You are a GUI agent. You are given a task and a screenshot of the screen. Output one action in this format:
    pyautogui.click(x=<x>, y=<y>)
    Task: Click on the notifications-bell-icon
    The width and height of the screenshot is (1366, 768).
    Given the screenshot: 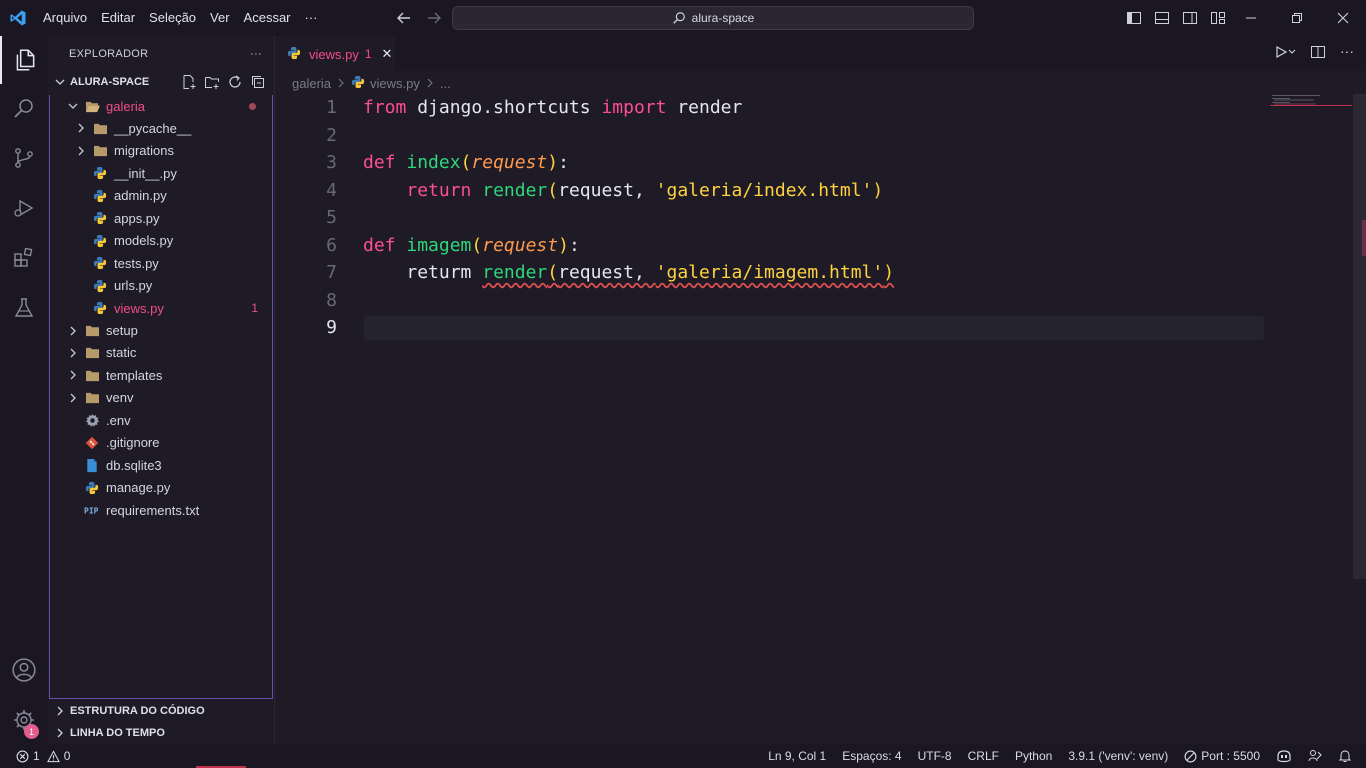 What is the action you would take?
    pyautogui.click(x=1345, y=756)
    